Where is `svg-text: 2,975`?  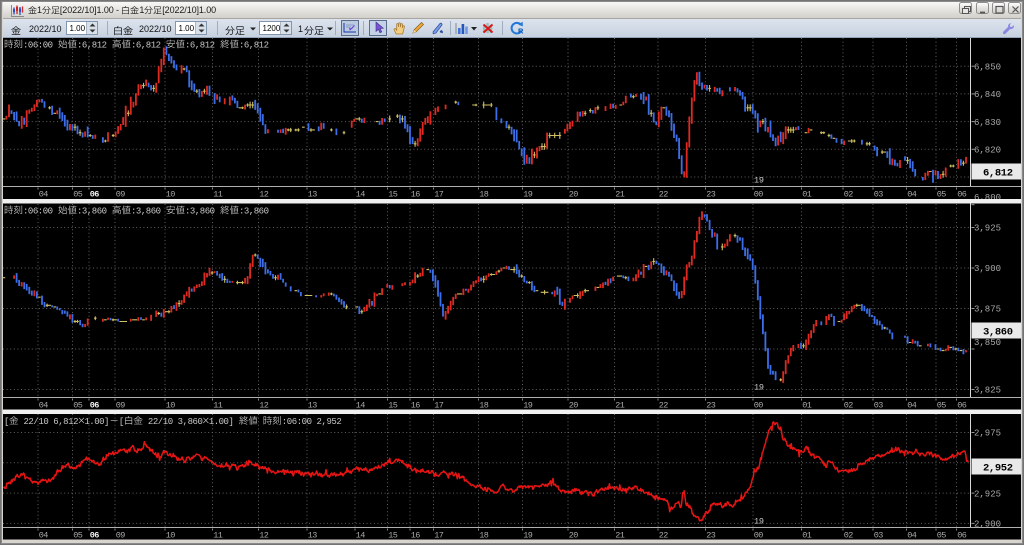 svg-text: 2,975 is located at coordinates (987, 434).